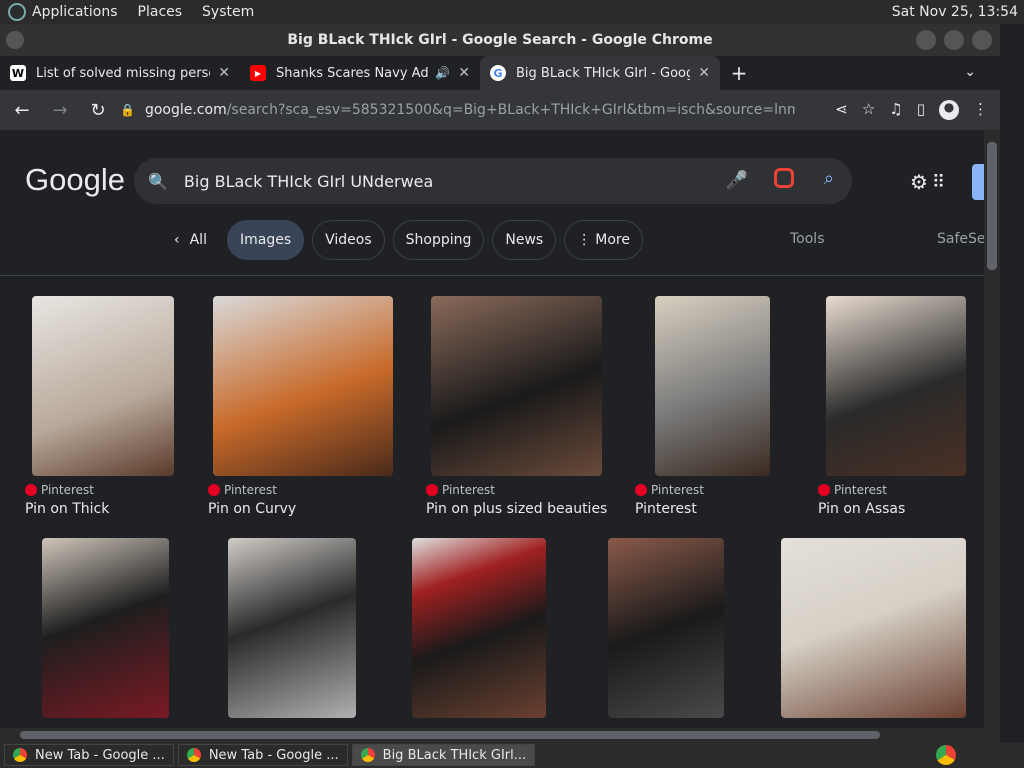 Image resolution: width=1024 pixels, height=768 pixels. Describe the element at coordinates (265, 240) in the screenshot. I see `chip-images: Images` at that location.